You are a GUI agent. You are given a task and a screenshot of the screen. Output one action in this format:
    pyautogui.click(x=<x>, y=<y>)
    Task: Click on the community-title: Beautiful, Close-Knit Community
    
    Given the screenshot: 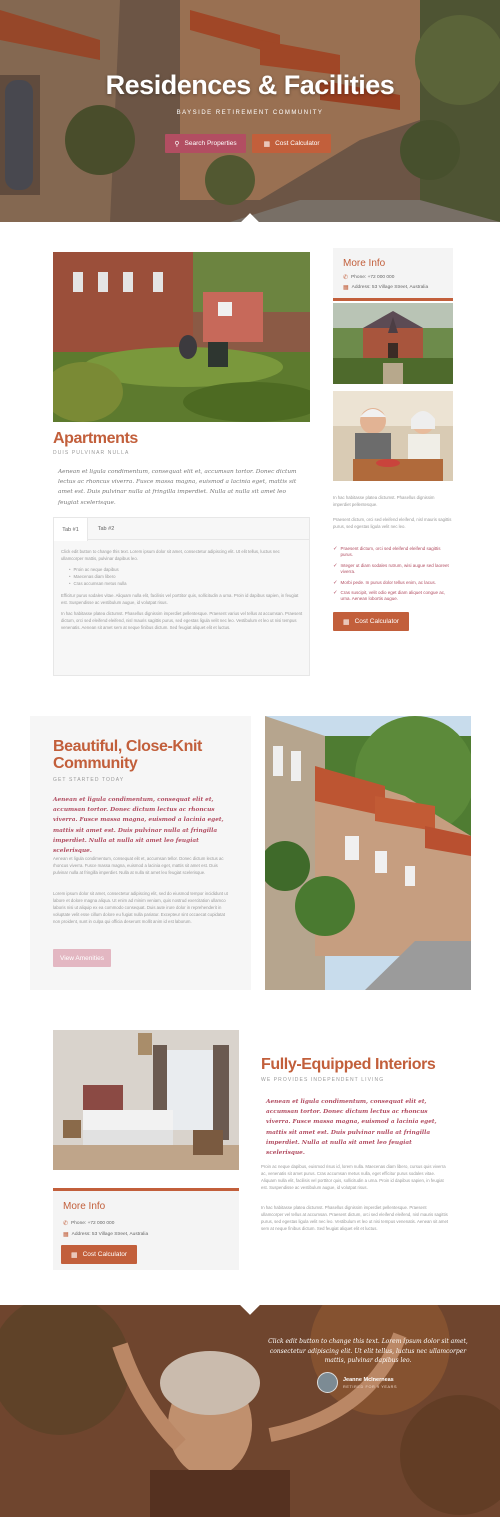 What is the action you would take?
    pyautogui.click(x=127, y=755)
    